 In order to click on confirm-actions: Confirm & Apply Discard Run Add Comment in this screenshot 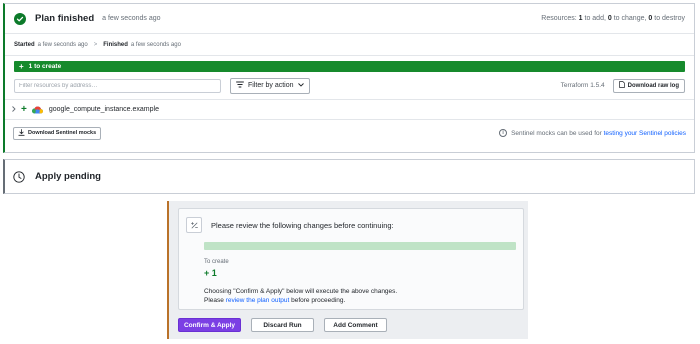, I will do `click(282, 325)`.